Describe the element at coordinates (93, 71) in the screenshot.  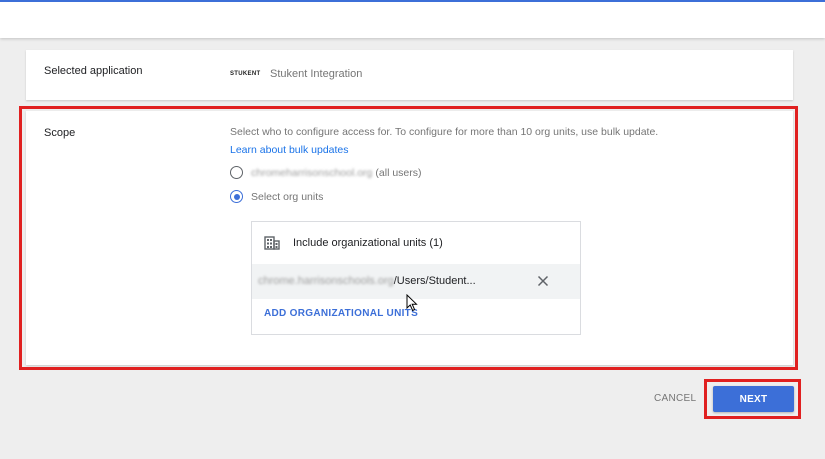
I see `selected-application-label: Selected application` at that location.